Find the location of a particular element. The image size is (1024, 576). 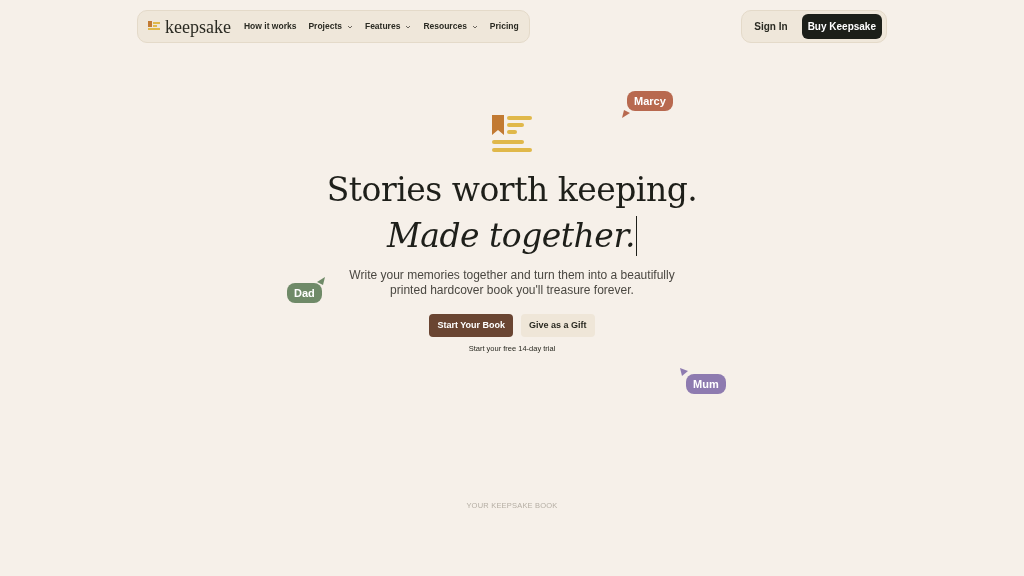

nav-link: Resources is located at coordinates (450, 26).